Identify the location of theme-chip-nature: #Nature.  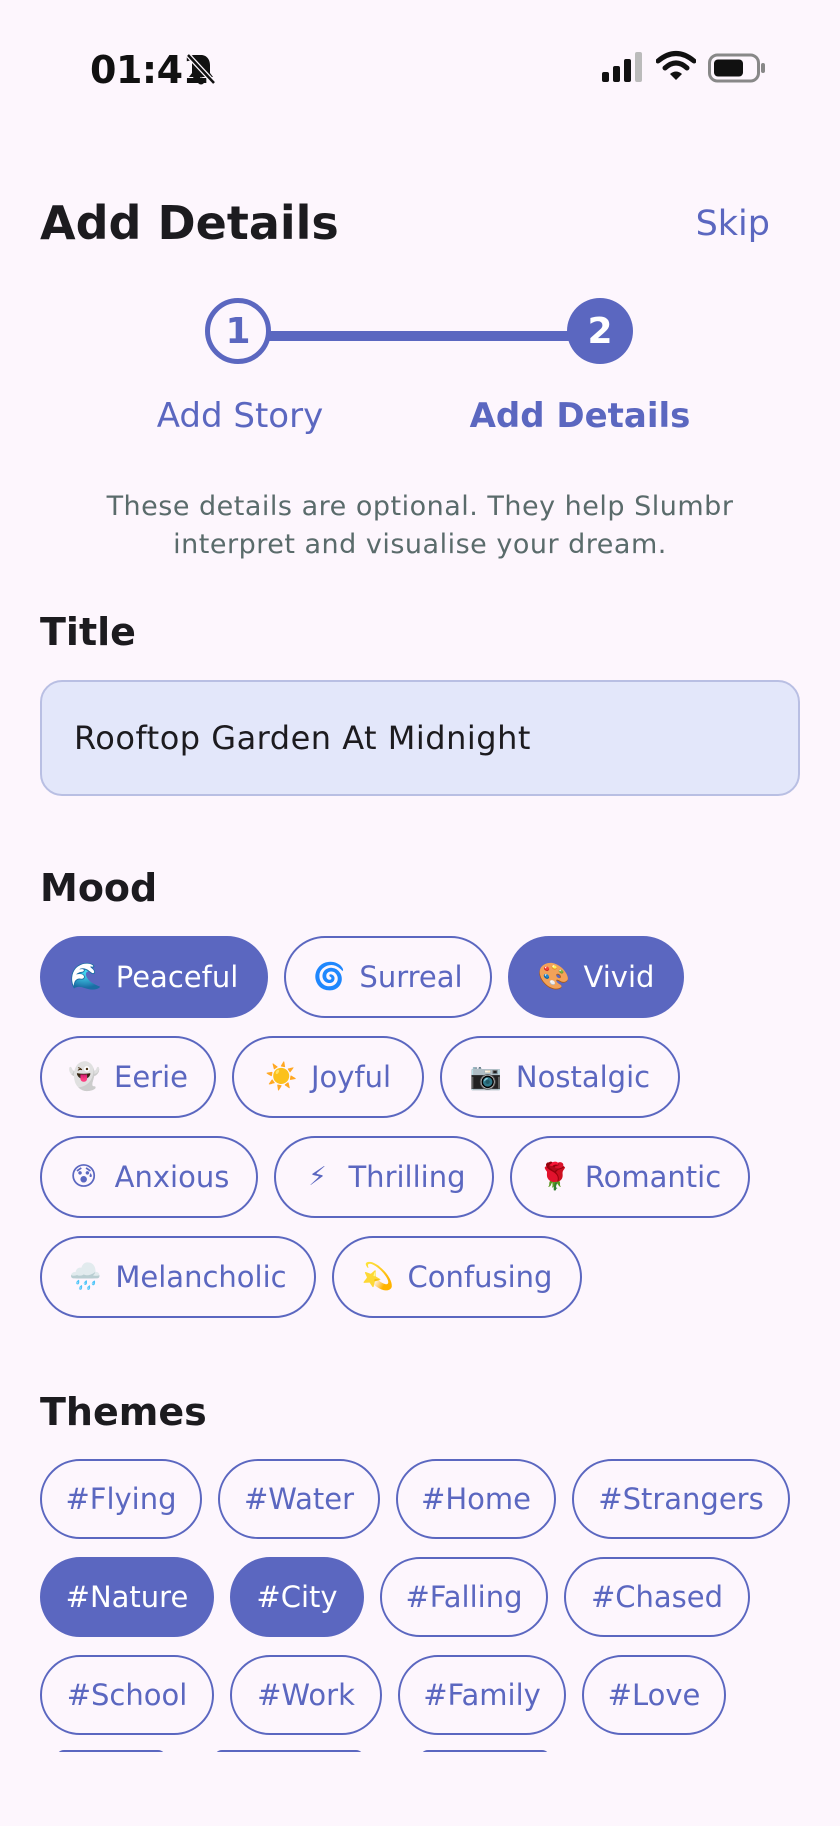
(127, 1597).